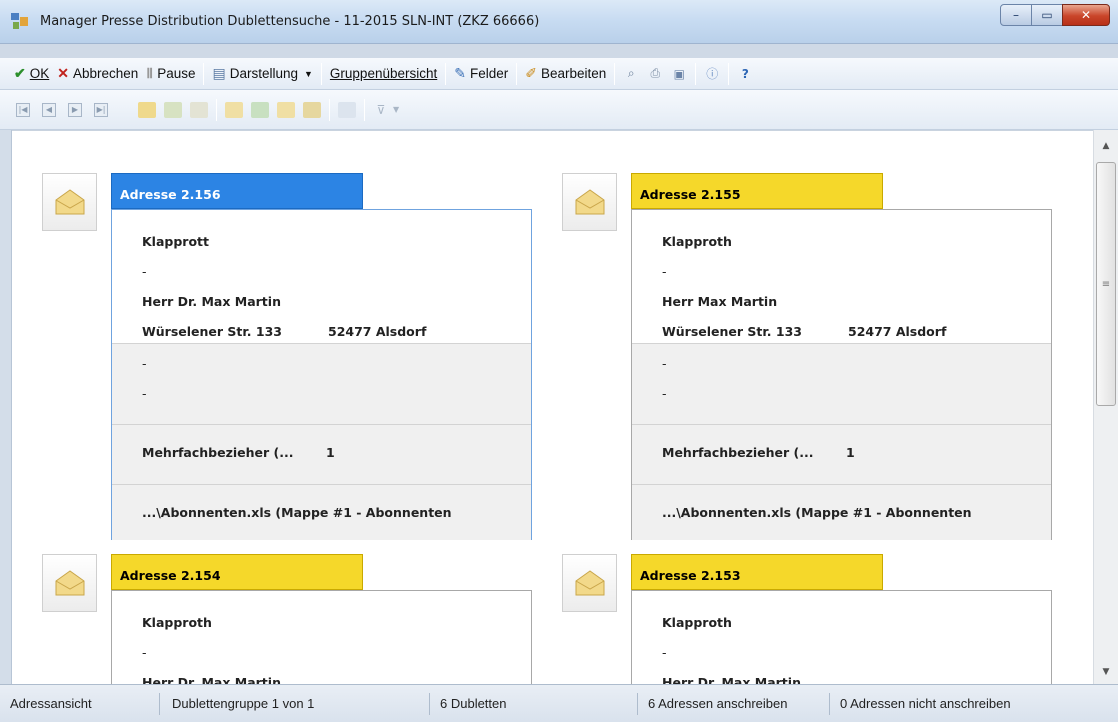 The image size is (1118, 722). Describe the element at coordinates (105, 73) in the screenshot. I see `cancel-label: Abbrechen` at that location.